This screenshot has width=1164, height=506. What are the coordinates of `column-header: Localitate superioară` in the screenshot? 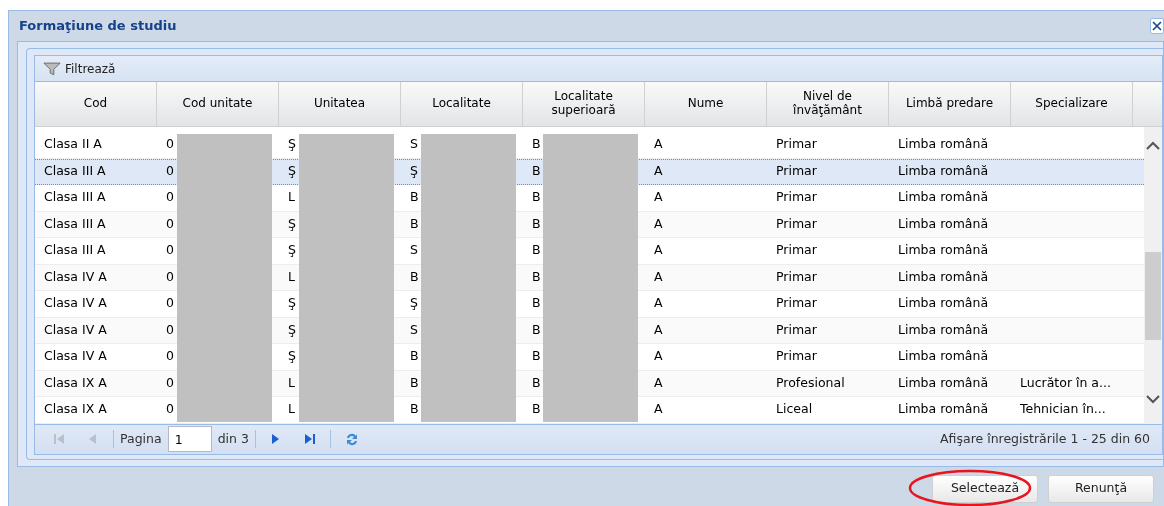 It's located at (584, 104).